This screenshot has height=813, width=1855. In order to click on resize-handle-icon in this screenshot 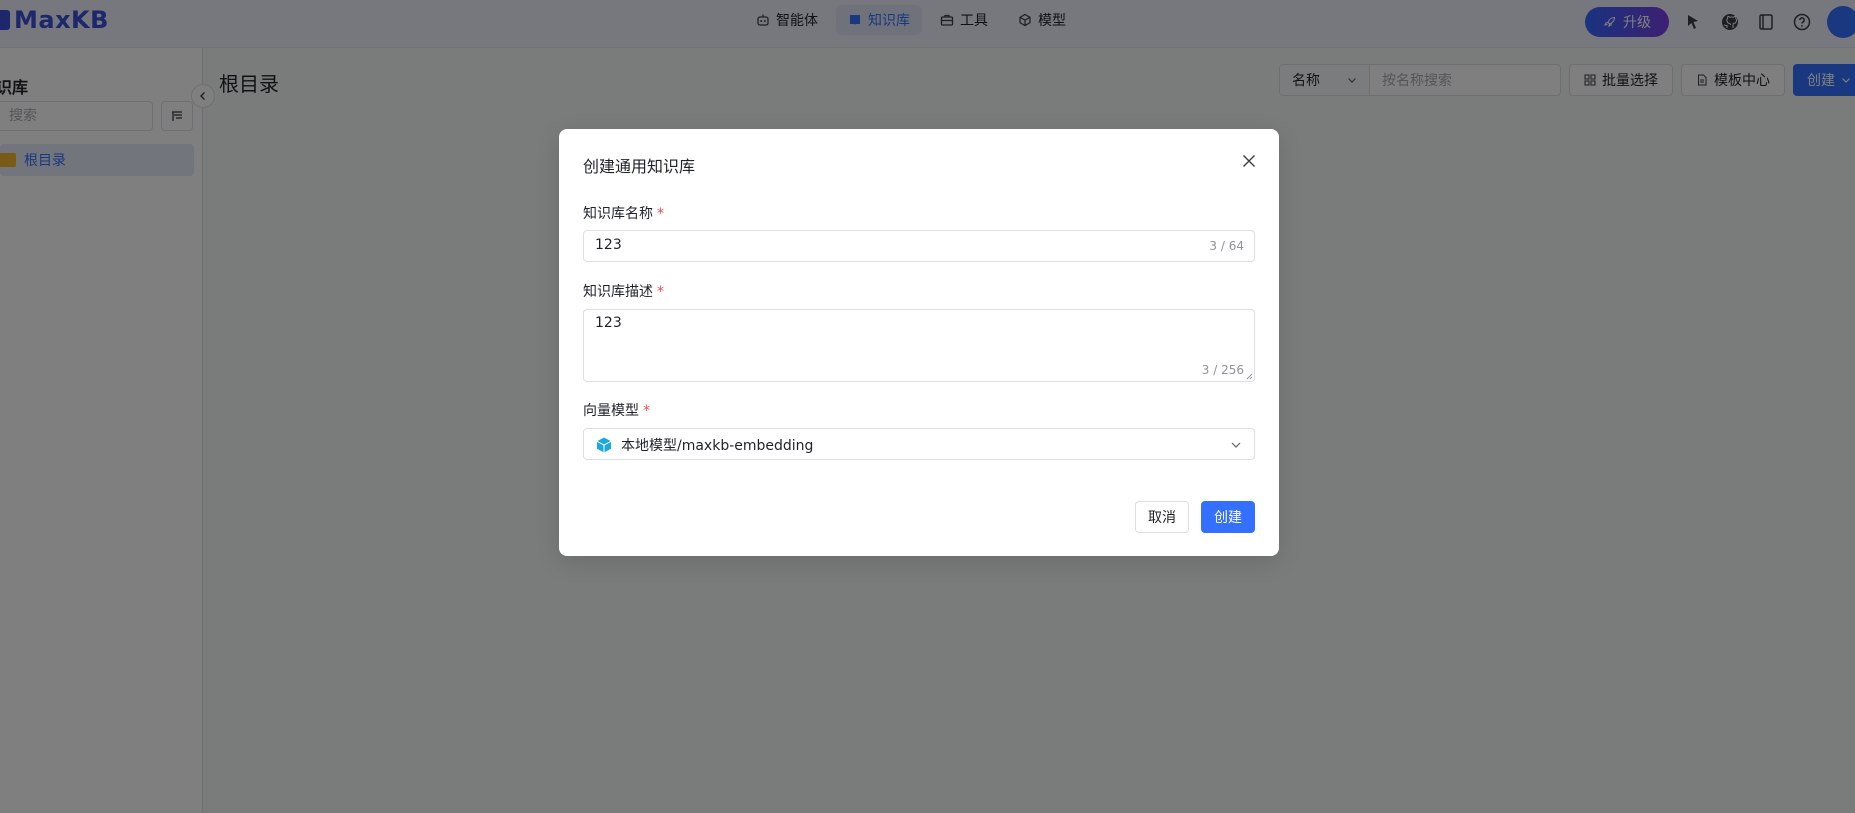, I will do `click(1249, 376)`.